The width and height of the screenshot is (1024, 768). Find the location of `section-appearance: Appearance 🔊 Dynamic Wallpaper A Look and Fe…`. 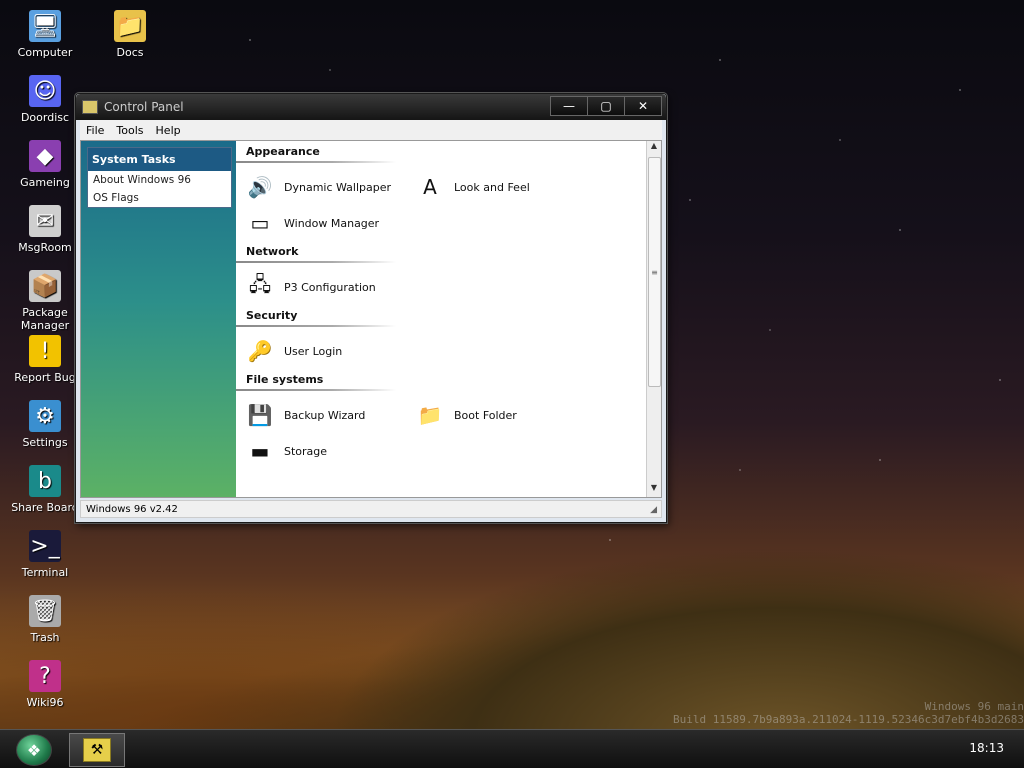

section-appearance: Appearance 🔊 Dynamic Wallpaper A Look and Fe… is located at coordinates (441, 191).